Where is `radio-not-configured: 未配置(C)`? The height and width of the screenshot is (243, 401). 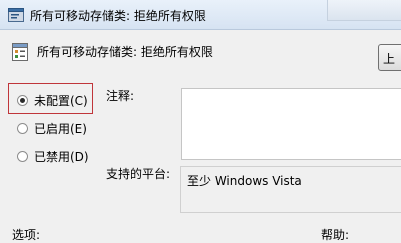 radio-not-configured: 未配置(C) is located at coordinates (52, 100).